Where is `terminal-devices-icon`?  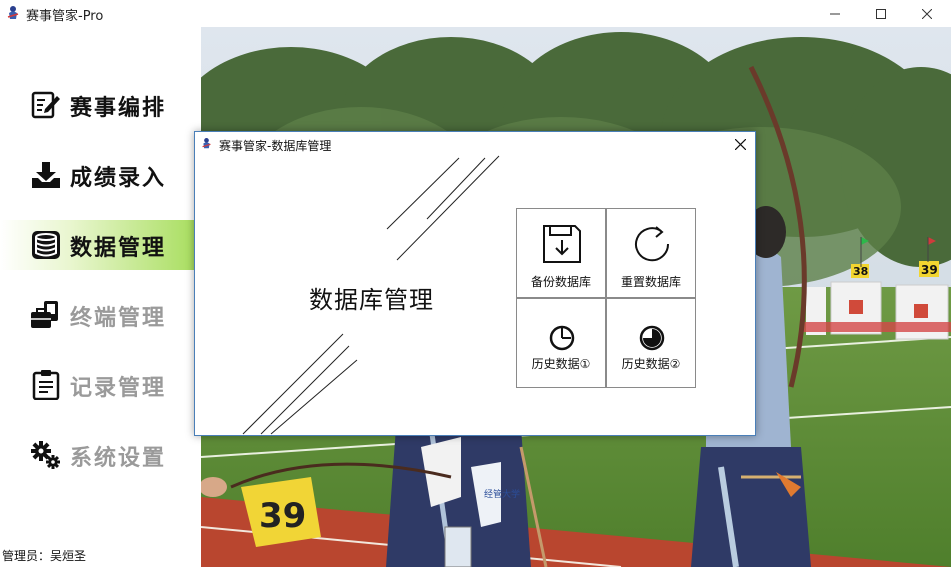 terminal-devices-icon is located at coordinates (44, 314).